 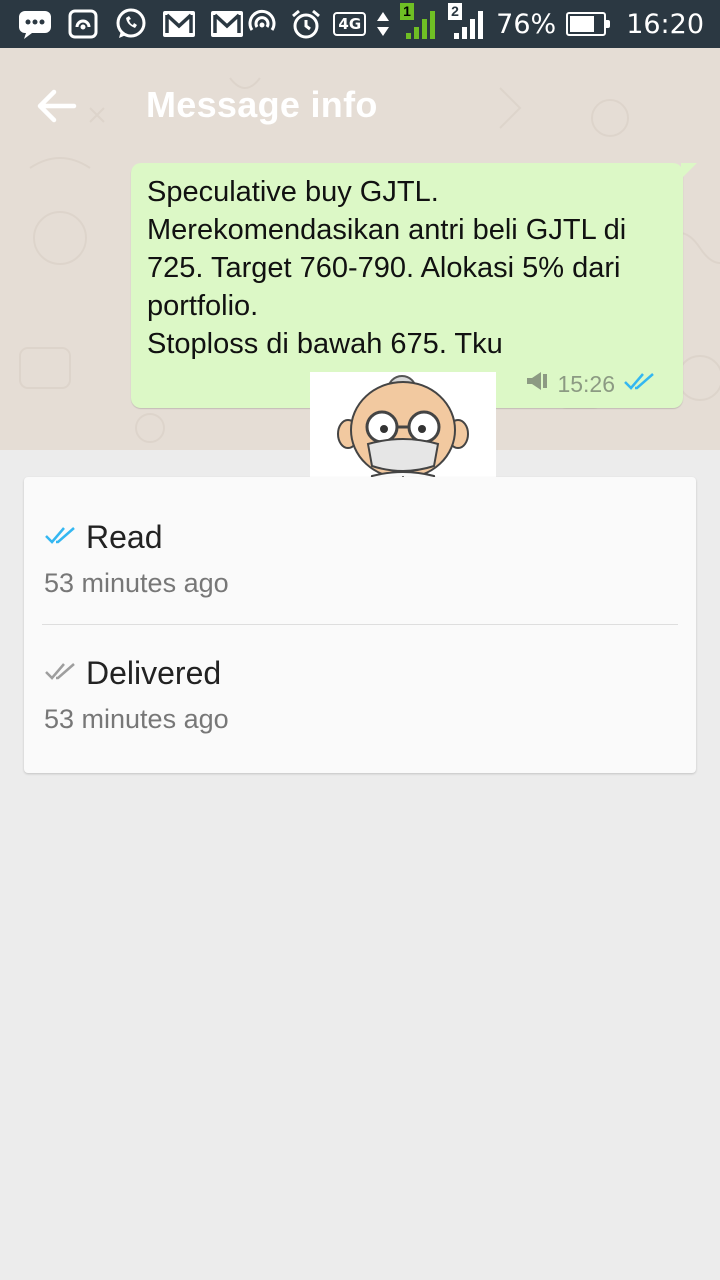 I want to click on chat-bubble-notification-icon, so click(x=35, y=24).